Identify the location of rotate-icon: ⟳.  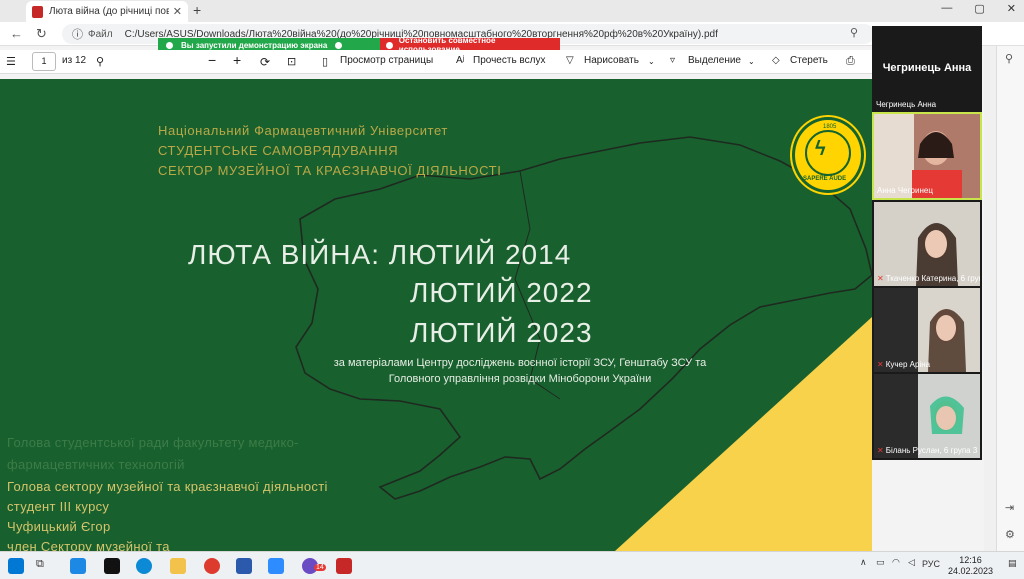
(265, 62).